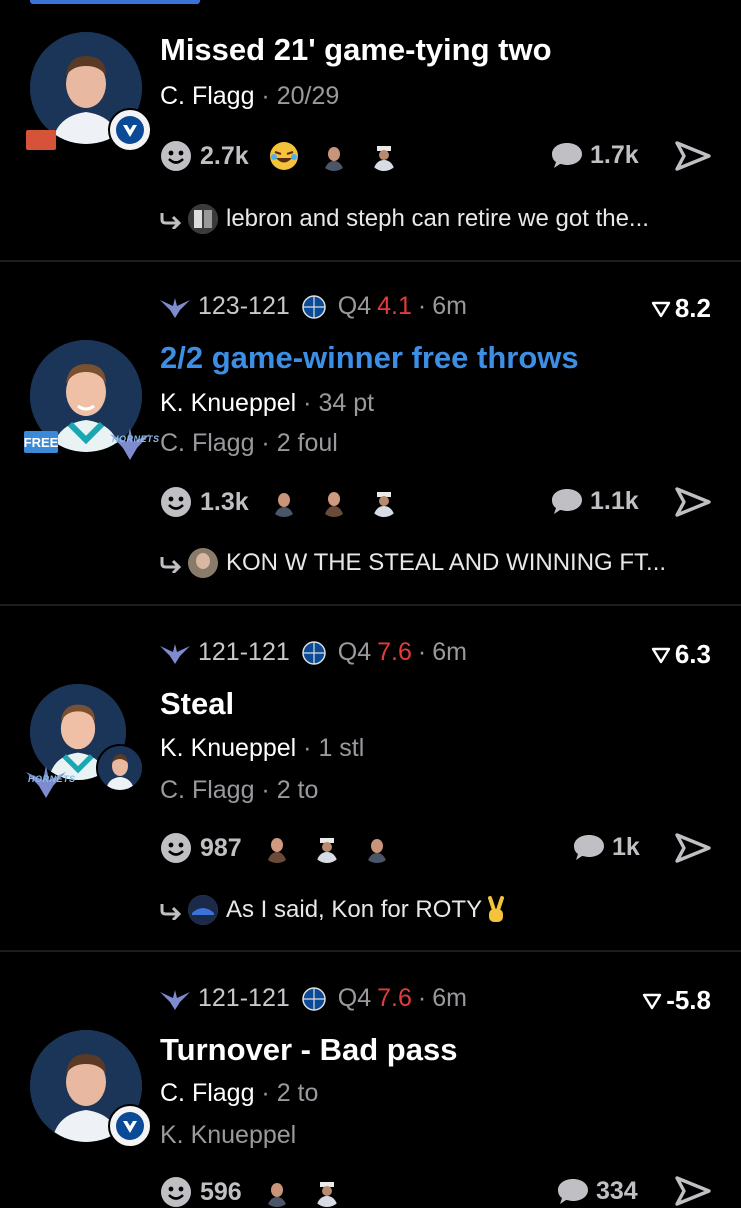 This screenshot has height=1208, width=741. What do you see at coordinates (341, 748) in the screenshot?
I see `player-stat: 1 stl` at bounding box center [341, 748].